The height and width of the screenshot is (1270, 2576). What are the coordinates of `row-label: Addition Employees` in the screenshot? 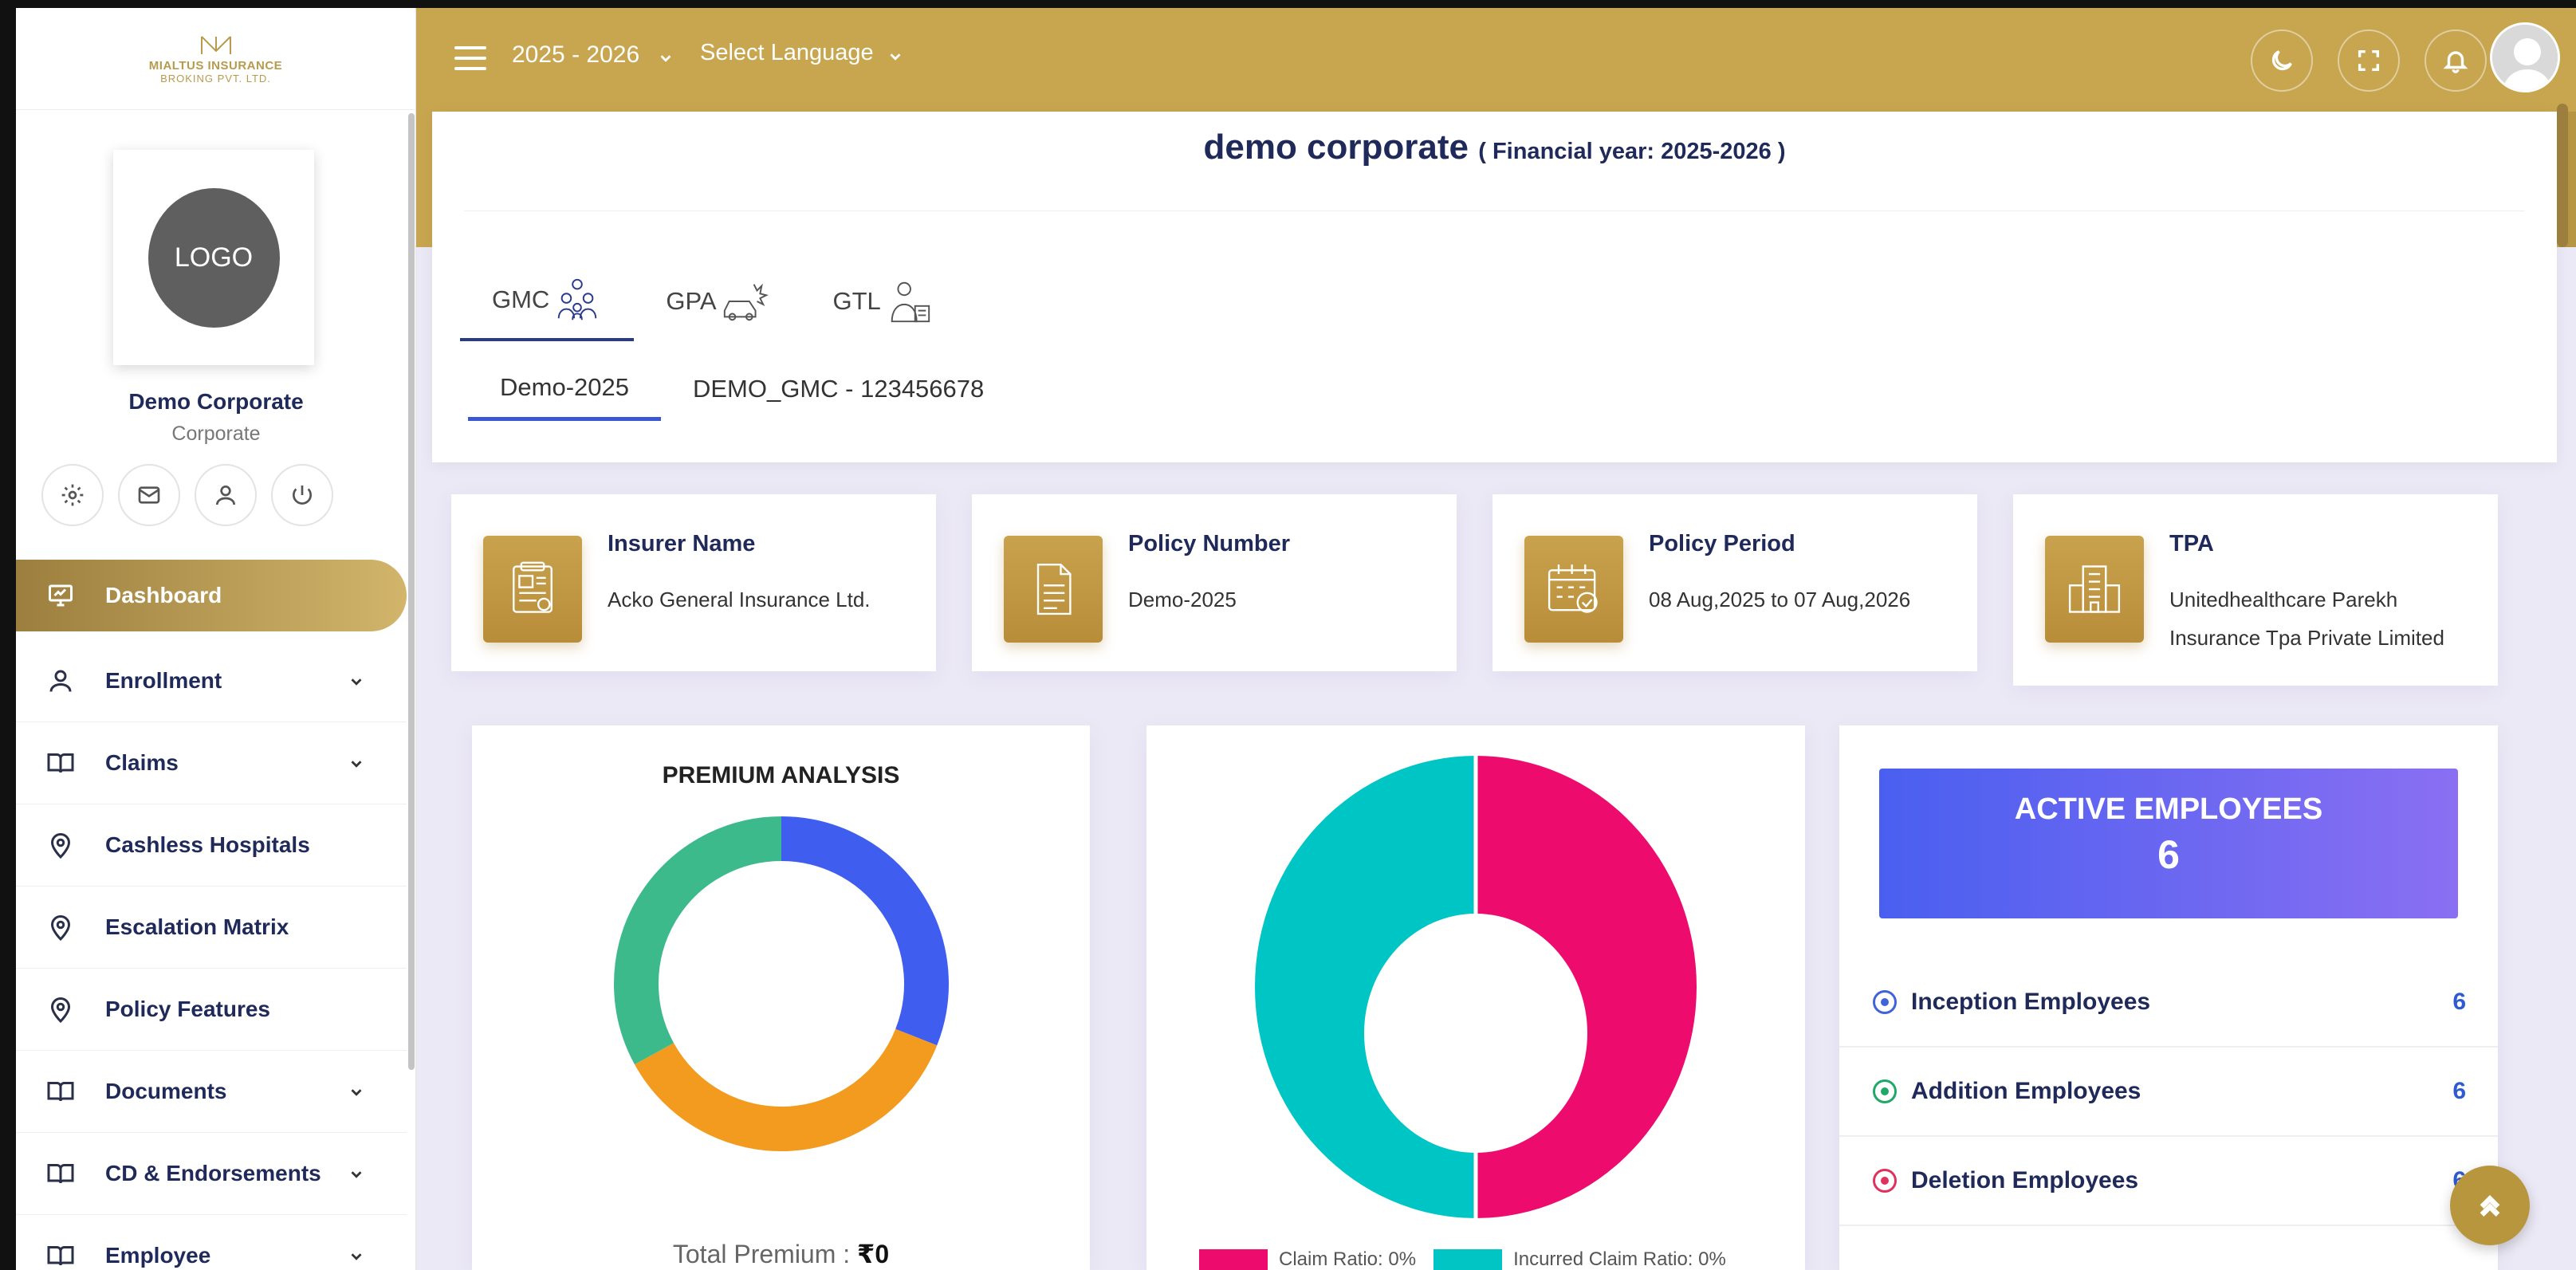 It's located at (2026, 1091).